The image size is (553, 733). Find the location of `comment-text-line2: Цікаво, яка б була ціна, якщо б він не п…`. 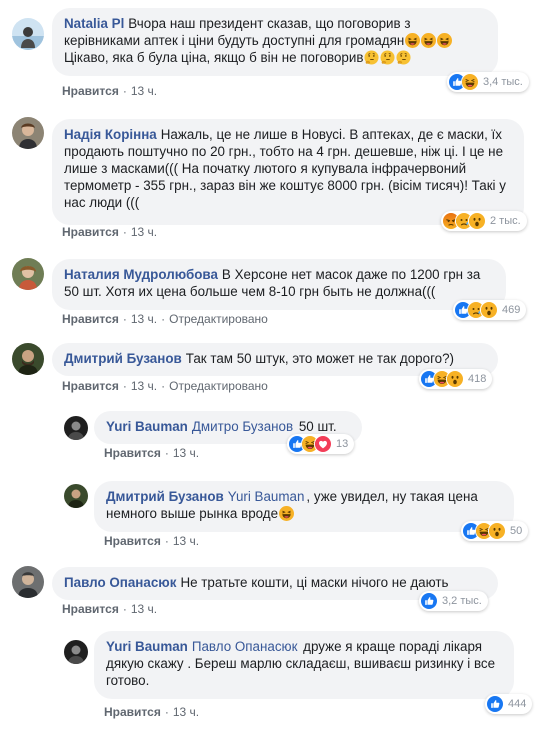

comment-text-line2: Цікаво, яка б була ціна, якщо б він не п… is located at coordinates (214, 57).